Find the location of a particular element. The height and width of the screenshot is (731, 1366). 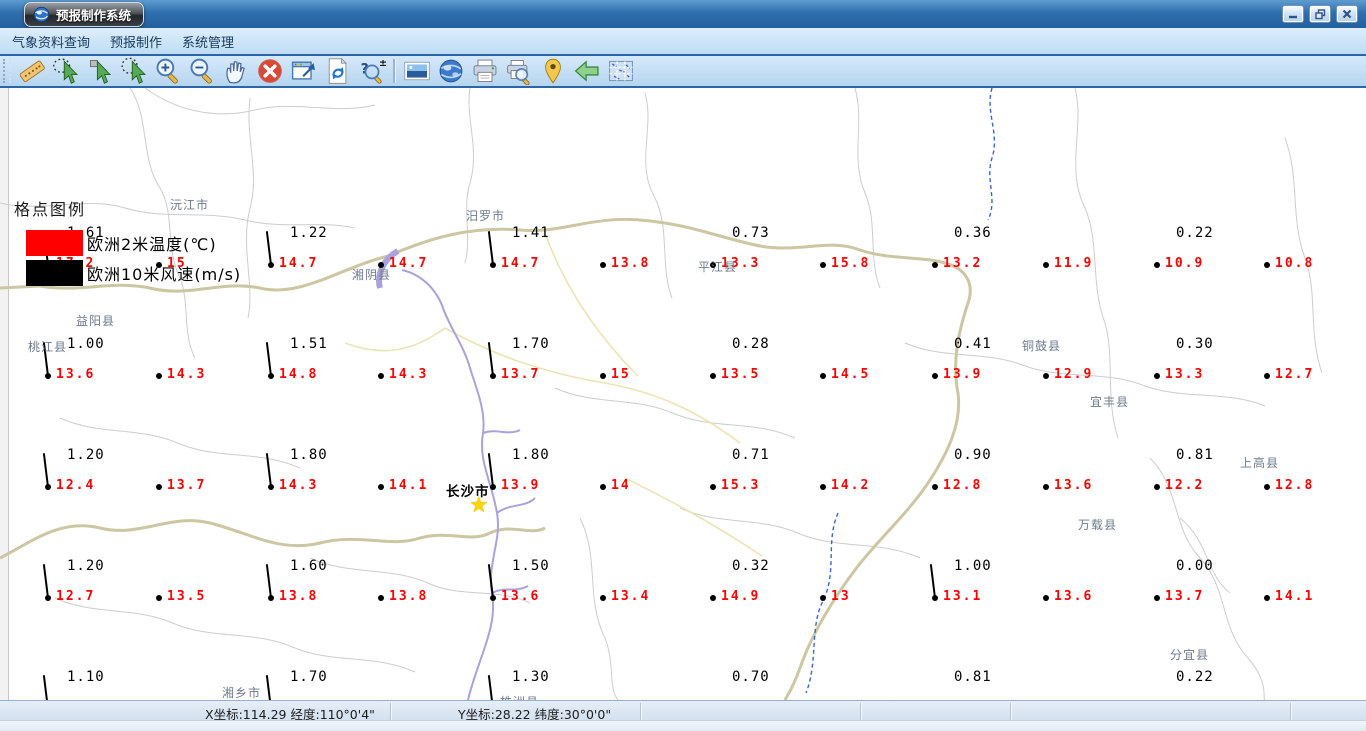

select-circle-button is located at coordinates (134, 71).